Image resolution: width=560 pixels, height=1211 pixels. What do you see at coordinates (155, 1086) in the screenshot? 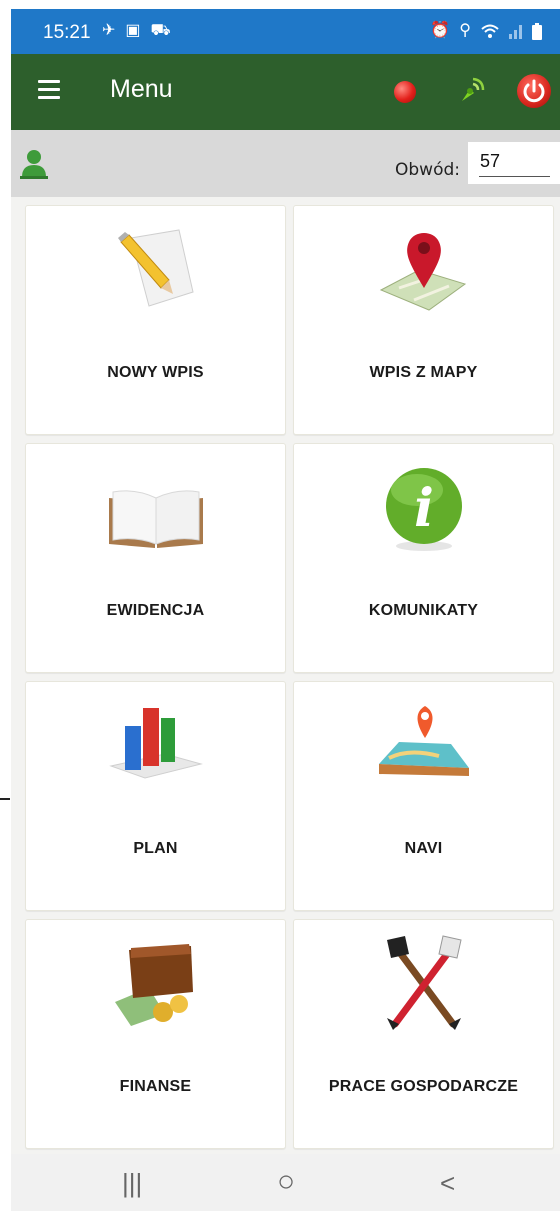
I see `tile-label: FINANSE` at bounding box center [155, 1086].